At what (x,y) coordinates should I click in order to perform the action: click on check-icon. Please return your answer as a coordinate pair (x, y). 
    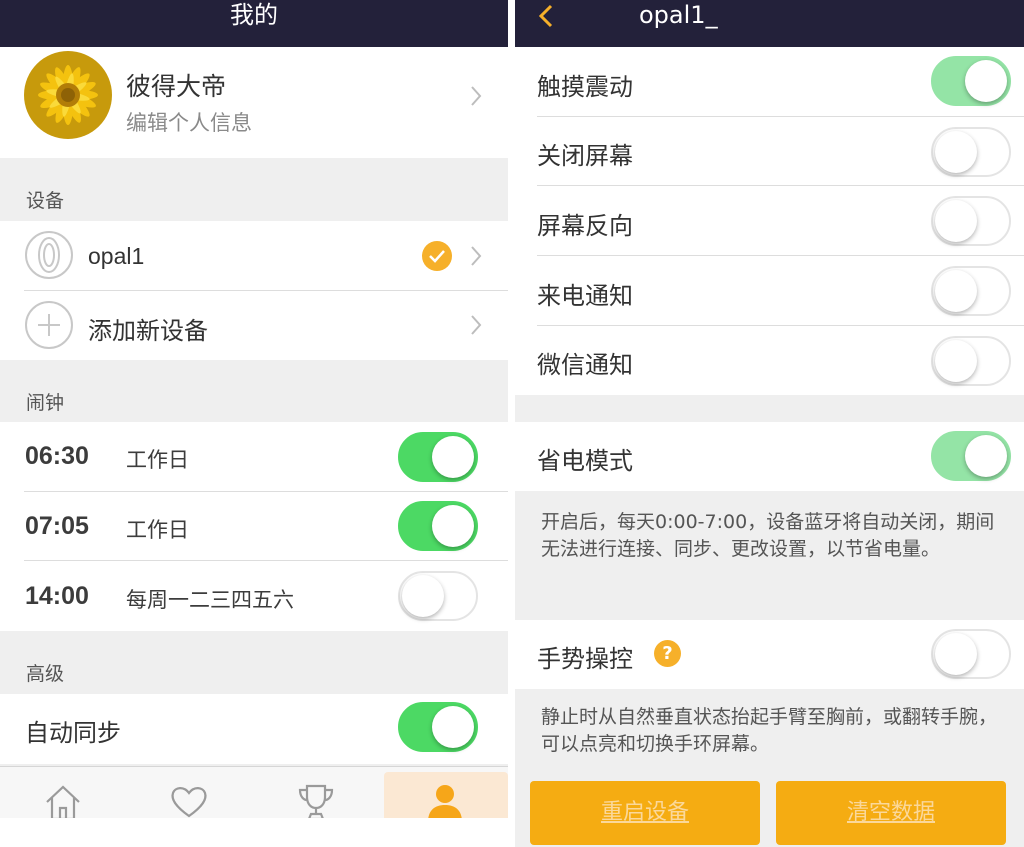
    Looking at the image, I should click on (437, 256).